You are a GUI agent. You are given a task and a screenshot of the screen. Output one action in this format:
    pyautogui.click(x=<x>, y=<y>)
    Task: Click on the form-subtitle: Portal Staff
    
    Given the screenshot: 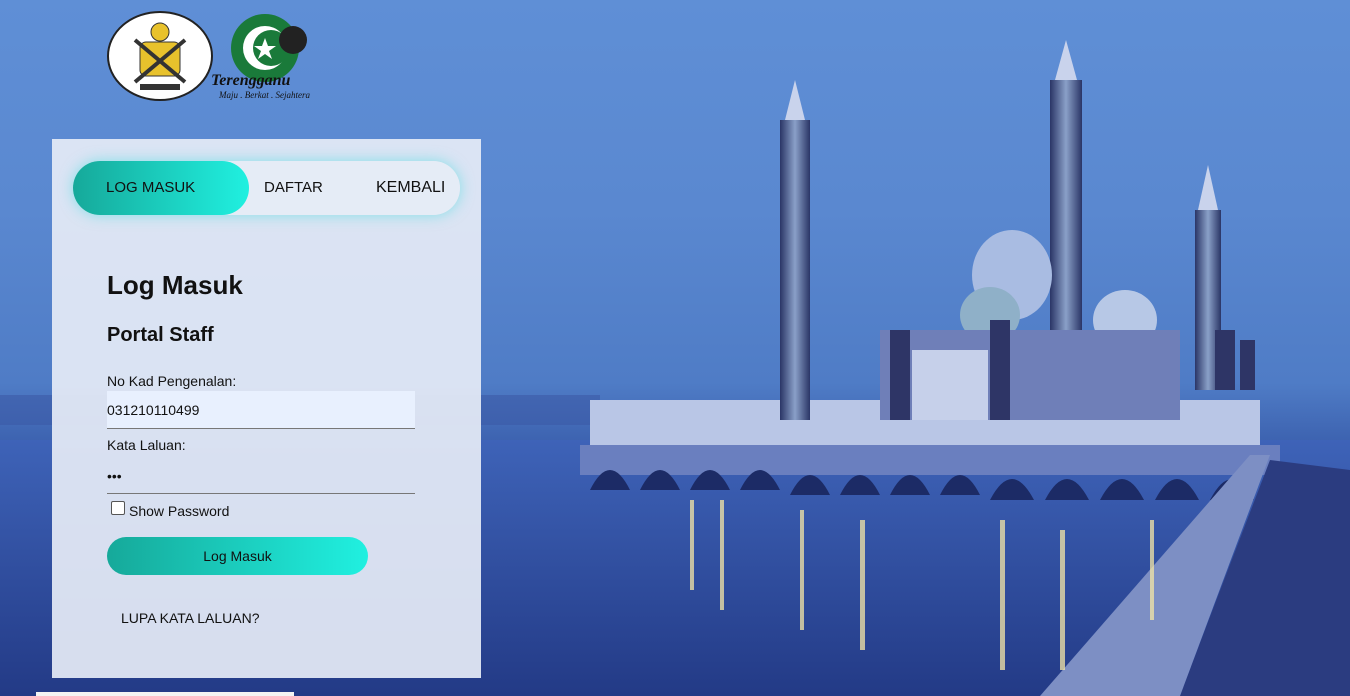 What is the action you would take?
    pyautogui.click(x=160, y=335)
    